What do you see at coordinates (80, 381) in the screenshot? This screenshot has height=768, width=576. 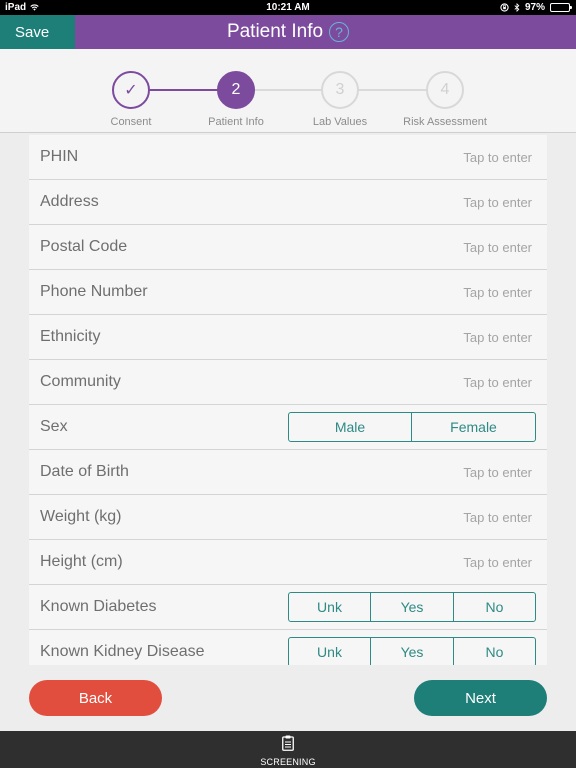 I see `field-label: Community` at bounding box center [80, 381].